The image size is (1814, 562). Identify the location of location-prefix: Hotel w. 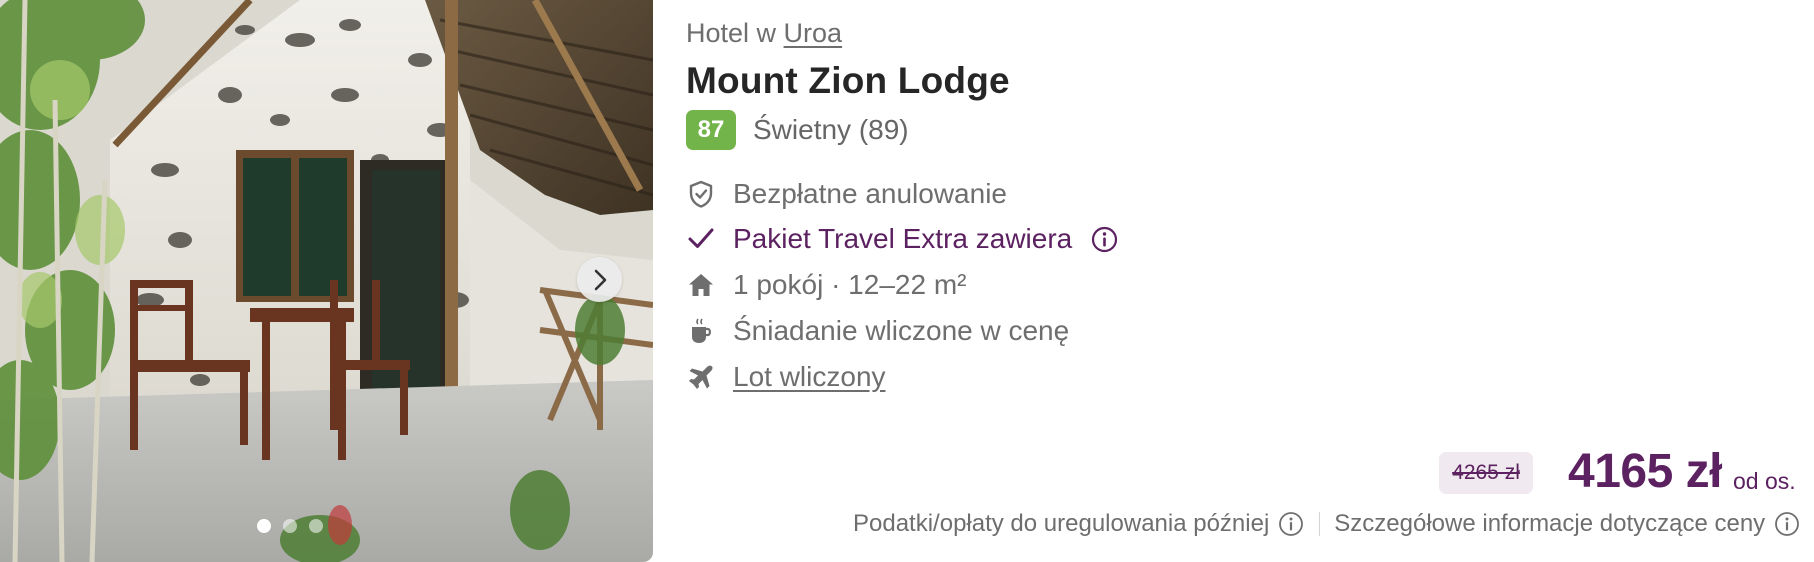
(731, 33).